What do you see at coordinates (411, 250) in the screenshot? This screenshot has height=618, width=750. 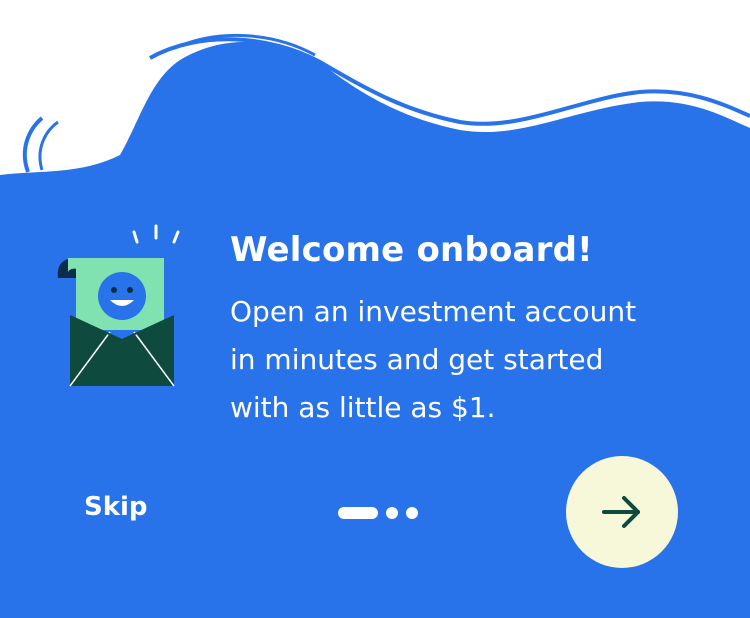 I see `page-title: Welcome onboard!` at bounding box center [411, 250].